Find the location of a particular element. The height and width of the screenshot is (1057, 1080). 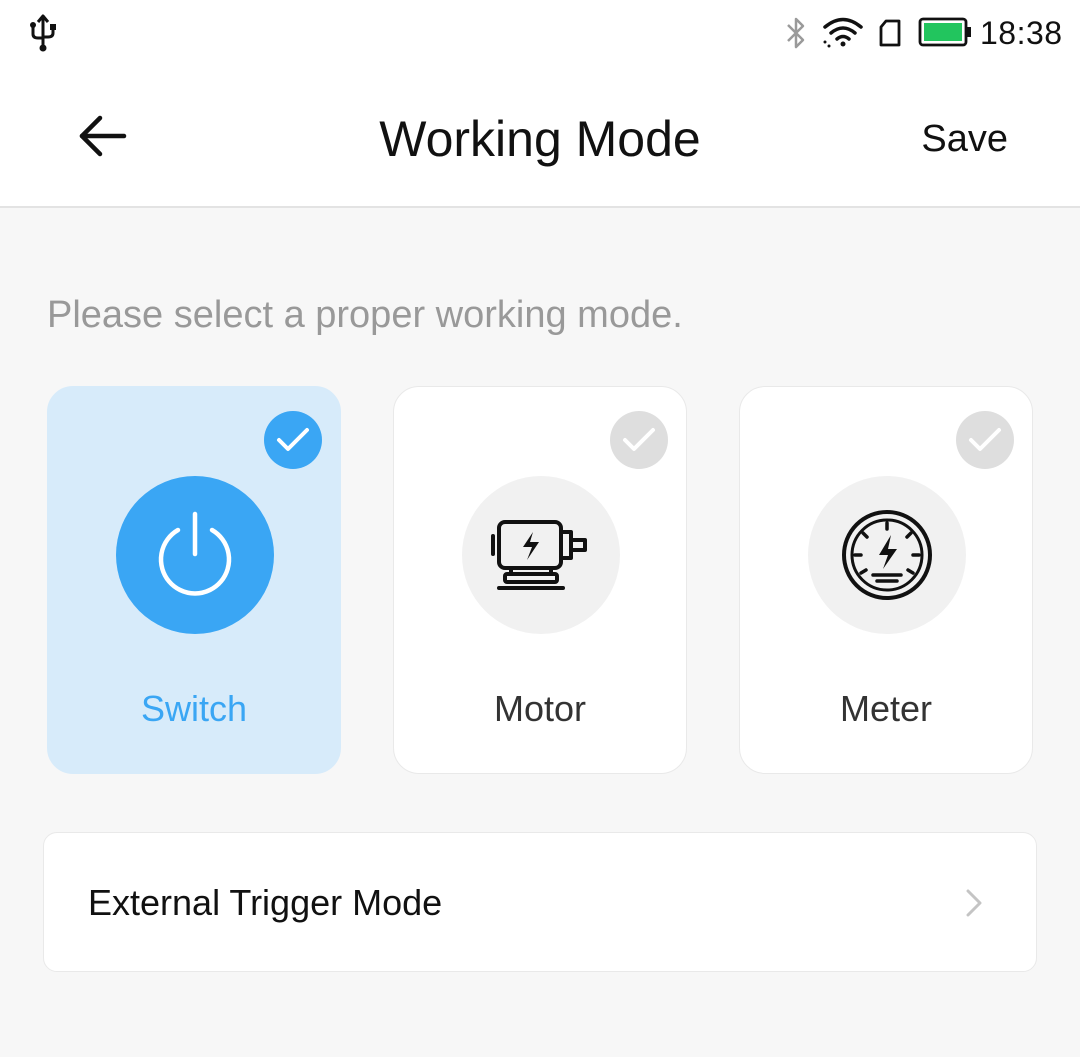

mode-card-motor: Motor is located at coordinates (540, 580).